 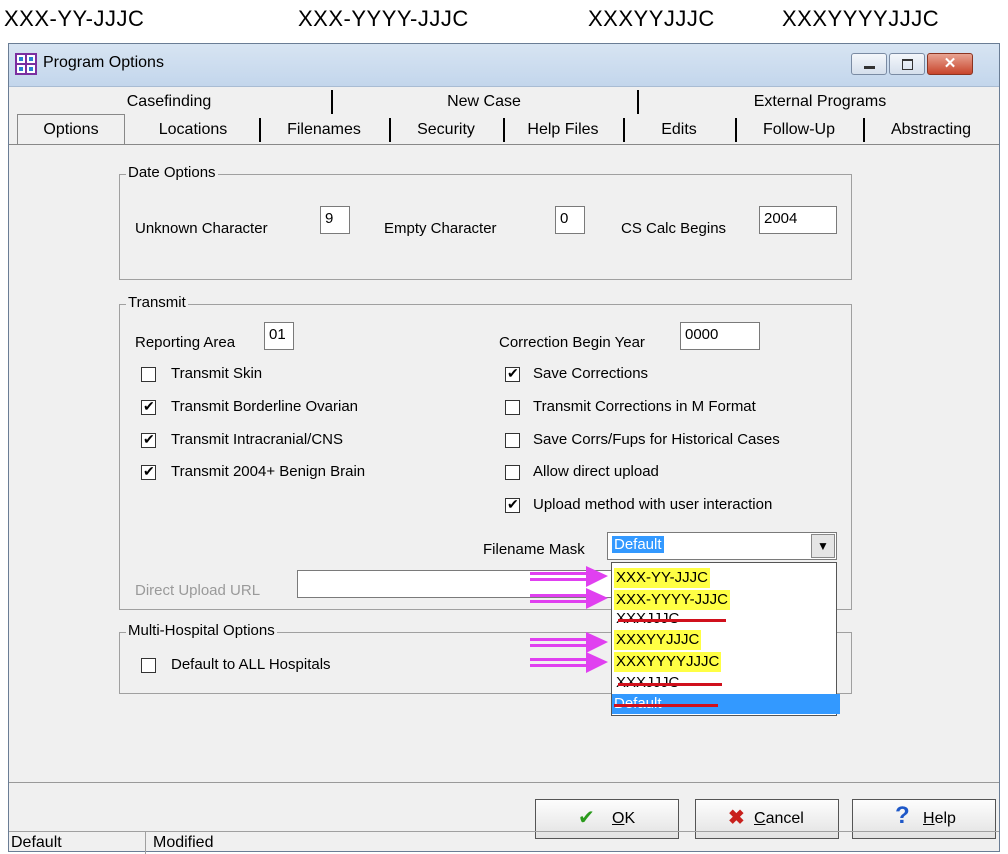 I want to click on tab-casefinding: Casefinding, so click(x=169, y=102).